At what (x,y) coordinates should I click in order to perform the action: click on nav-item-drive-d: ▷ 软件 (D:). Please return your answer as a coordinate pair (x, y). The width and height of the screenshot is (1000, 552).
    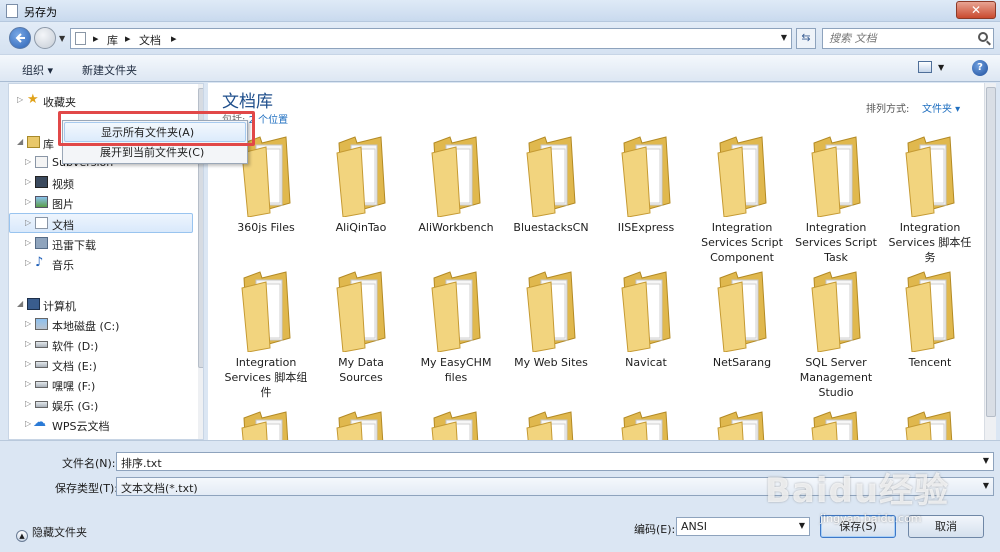
    Looking at the image, I should click on (101, 345).